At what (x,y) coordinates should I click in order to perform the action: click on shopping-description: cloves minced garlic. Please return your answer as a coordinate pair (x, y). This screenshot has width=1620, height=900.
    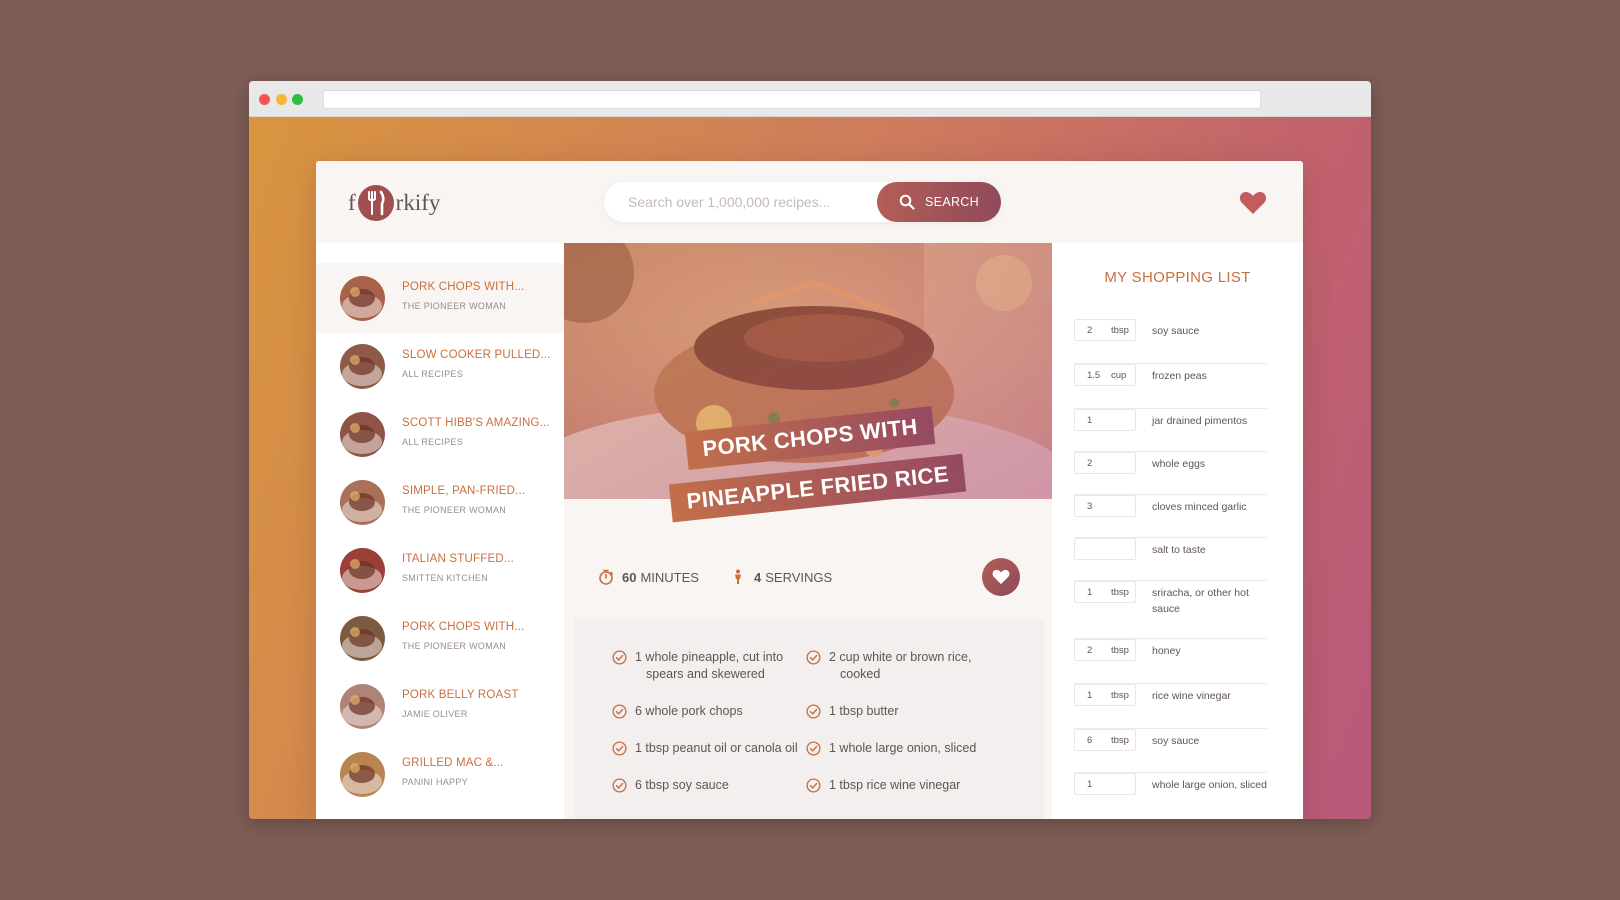
    Looking at the image, I should click on (1199, 507).